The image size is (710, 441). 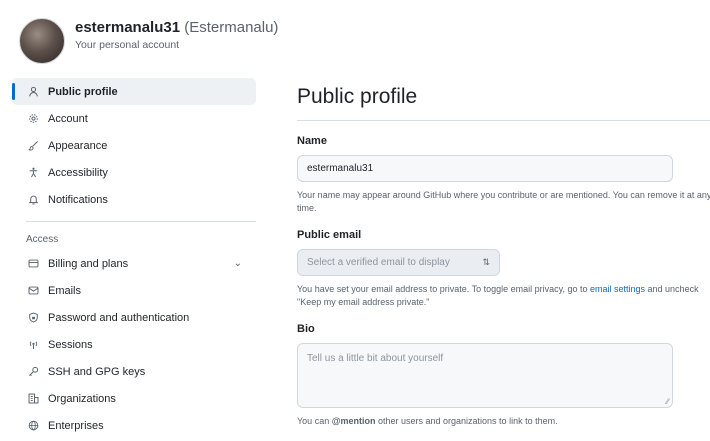 What do you see at coordinates (33, 425) in the screenshot?
I see `globe-icon` at bounding box center [33, 425].